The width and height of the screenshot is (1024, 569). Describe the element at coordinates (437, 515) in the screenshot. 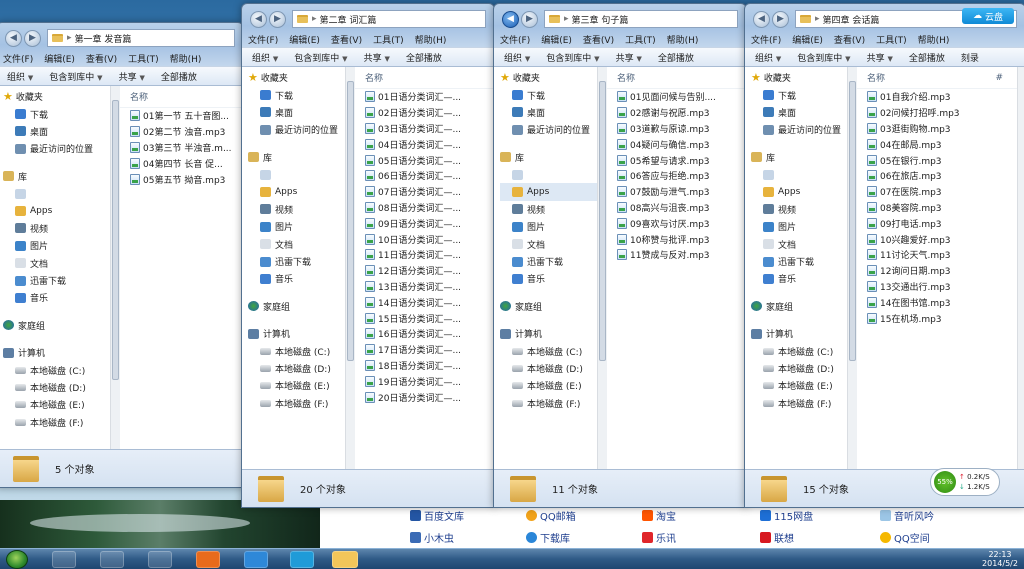

I see `bookmark-item: 百度文库` at that location.